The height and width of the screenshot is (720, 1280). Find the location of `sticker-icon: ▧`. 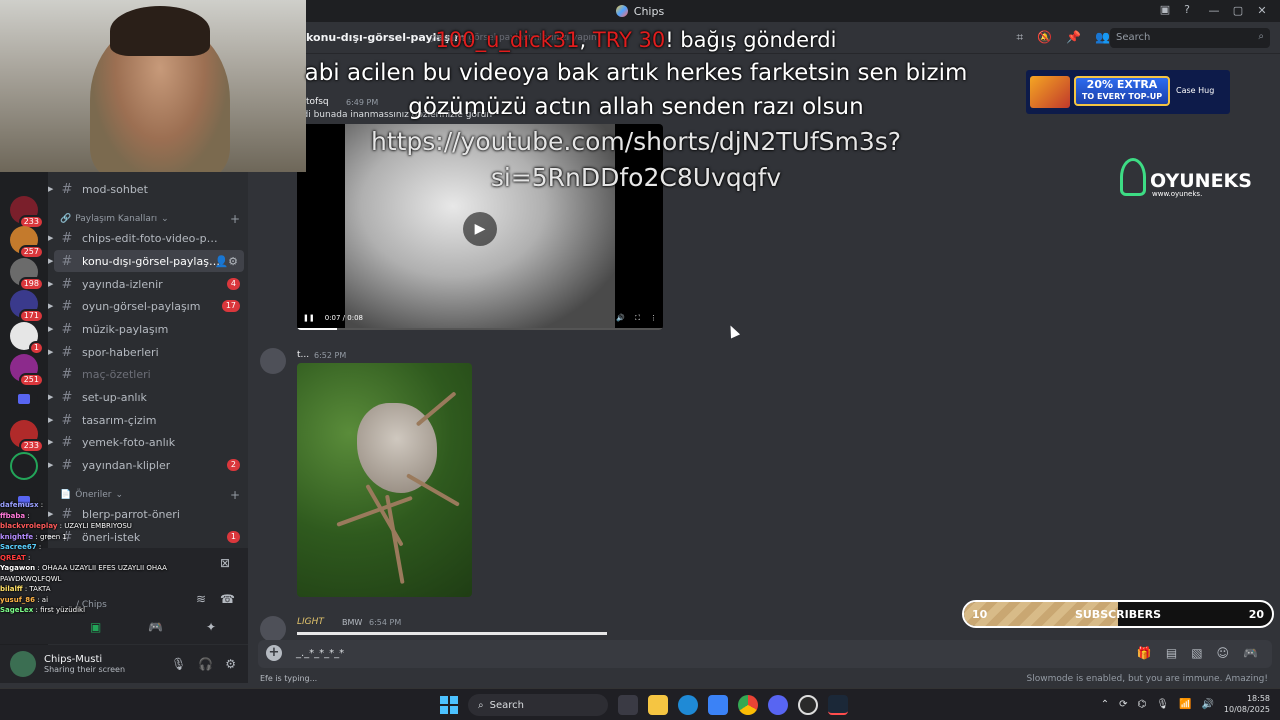

sticker-icon: ▧ is located at coordinates (1196, 653).